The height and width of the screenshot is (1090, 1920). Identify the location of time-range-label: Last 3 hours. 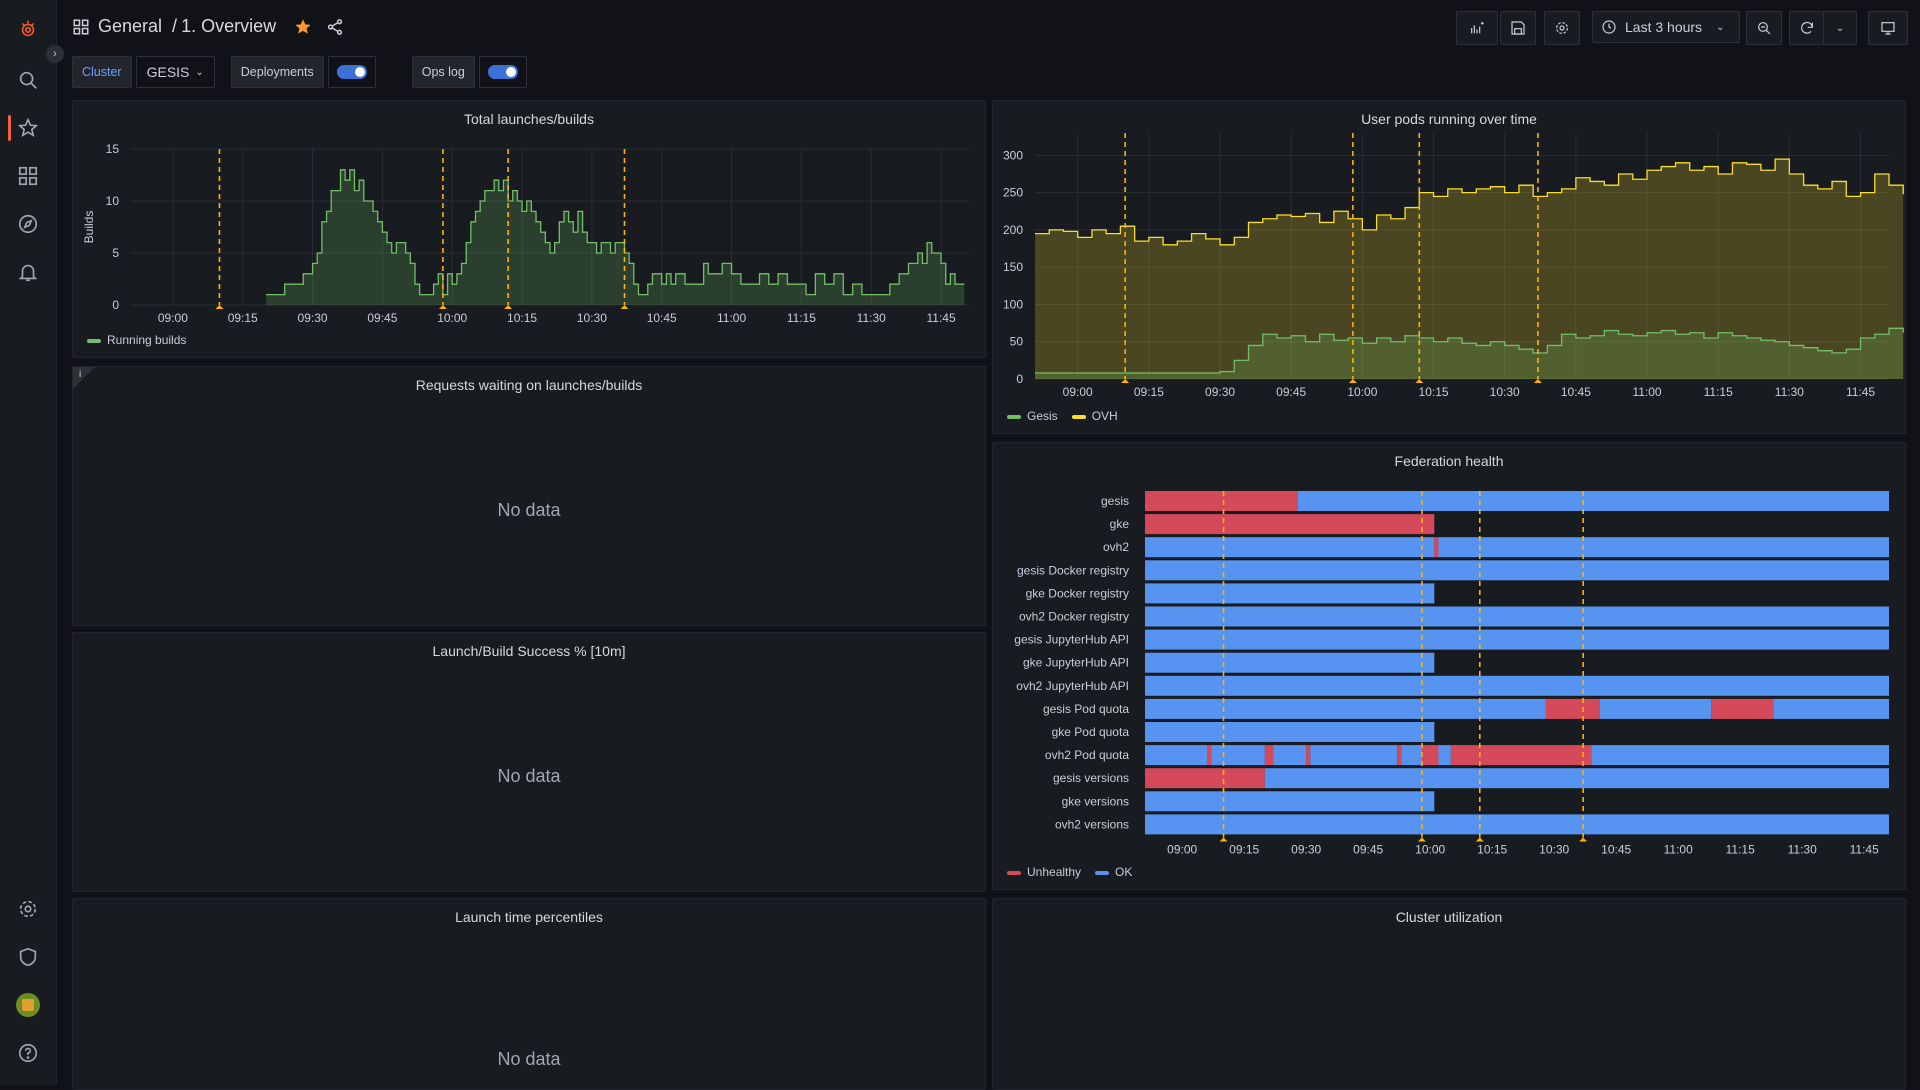
(1664, 27).